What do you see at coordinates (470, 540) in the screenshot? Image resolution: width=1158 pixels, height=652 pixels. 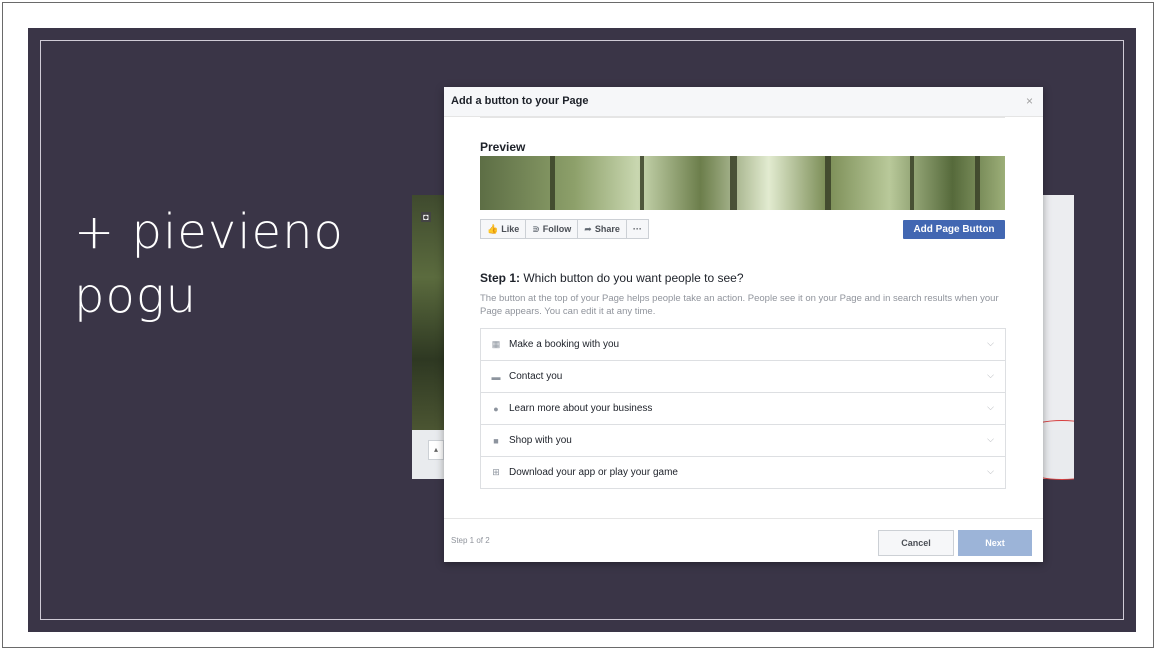 I see `step-count: Step 1 of 2` at bounding box center [470, 540].